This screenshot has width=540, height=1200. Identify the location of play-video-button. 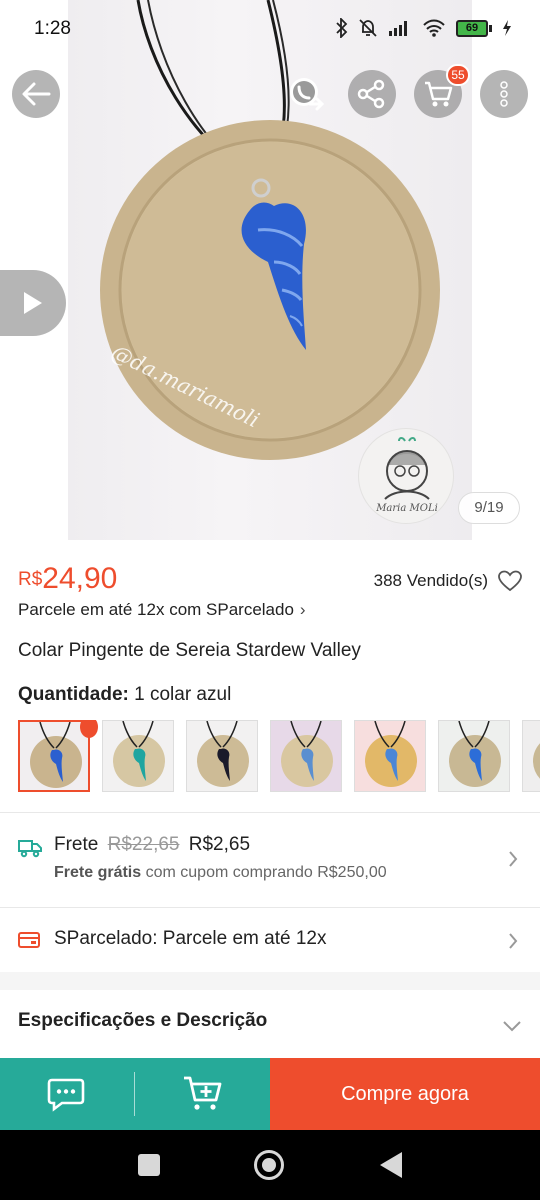
(33, 303).